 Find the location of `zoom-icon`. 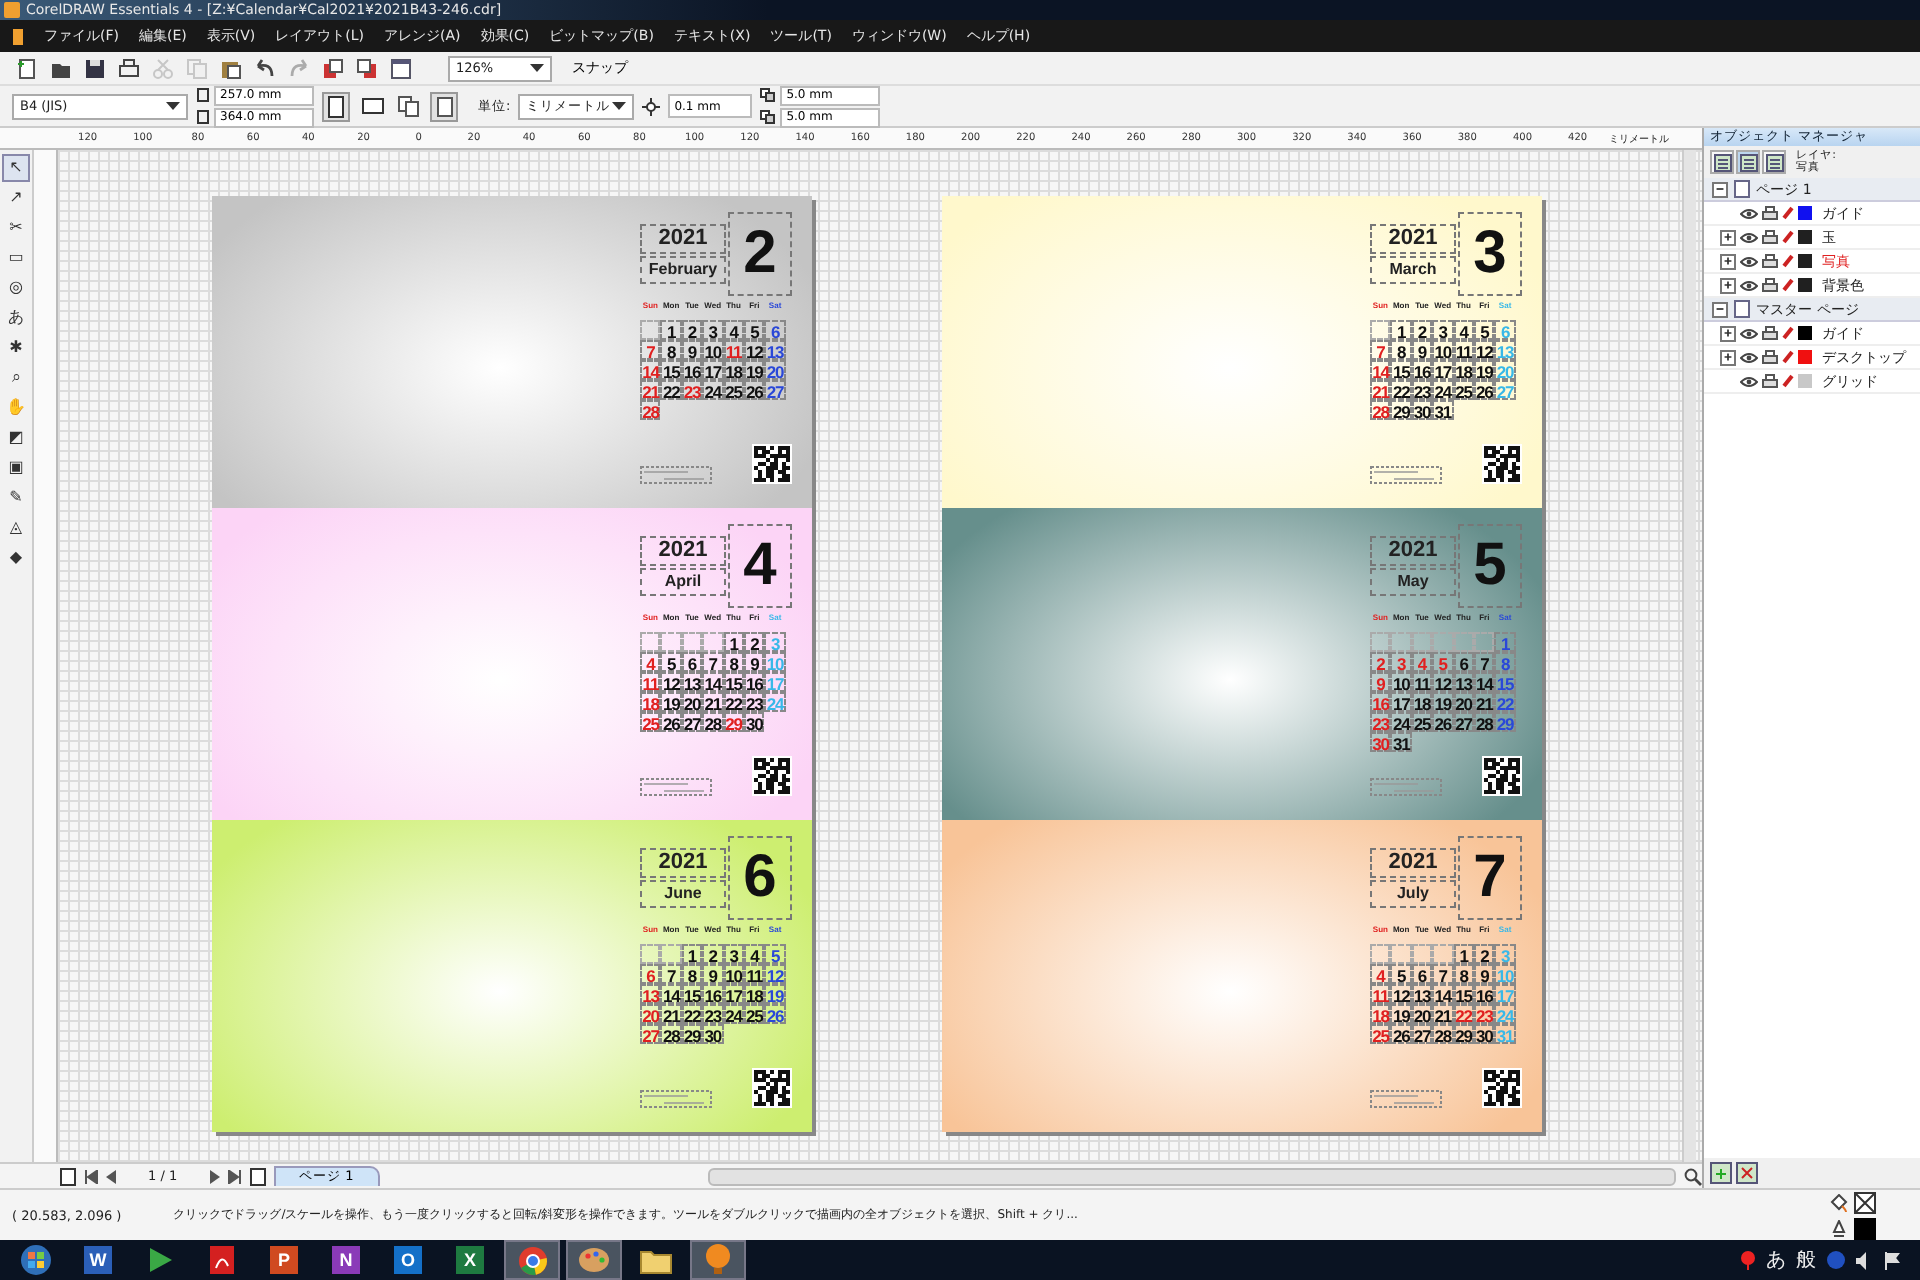

zoom-icon is located at coordinates (1693, 1176).